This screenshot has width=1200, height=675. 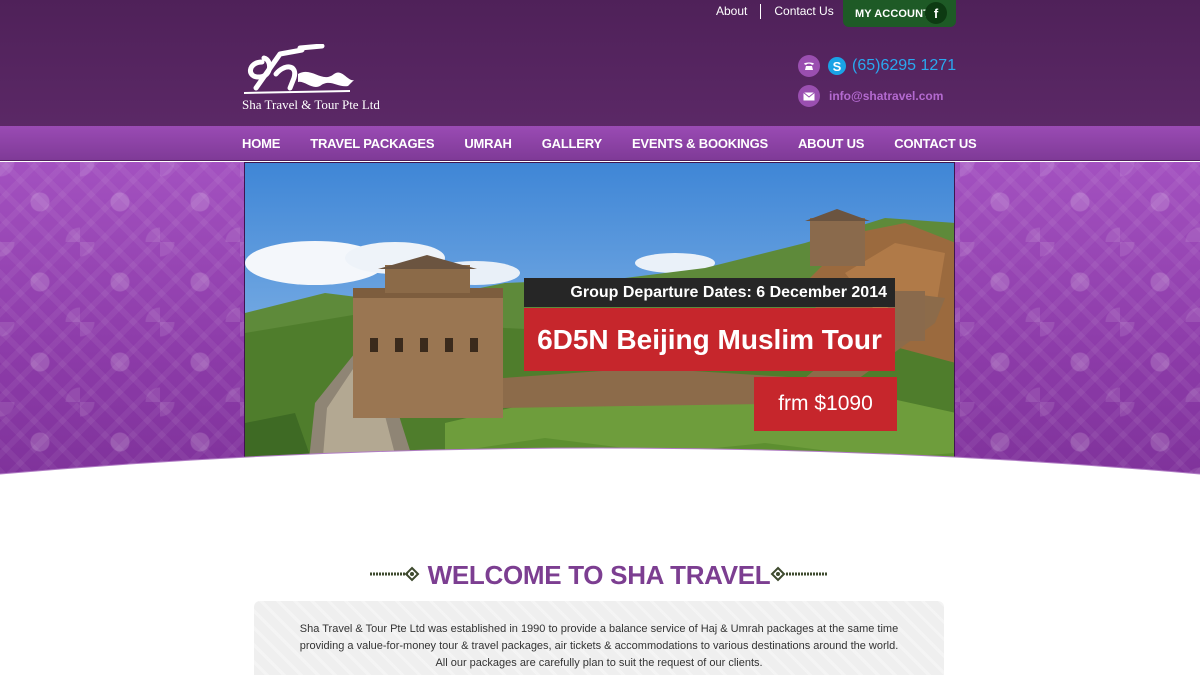 I want to click on nav-item-home: HOME, so click(x=261, y=143).